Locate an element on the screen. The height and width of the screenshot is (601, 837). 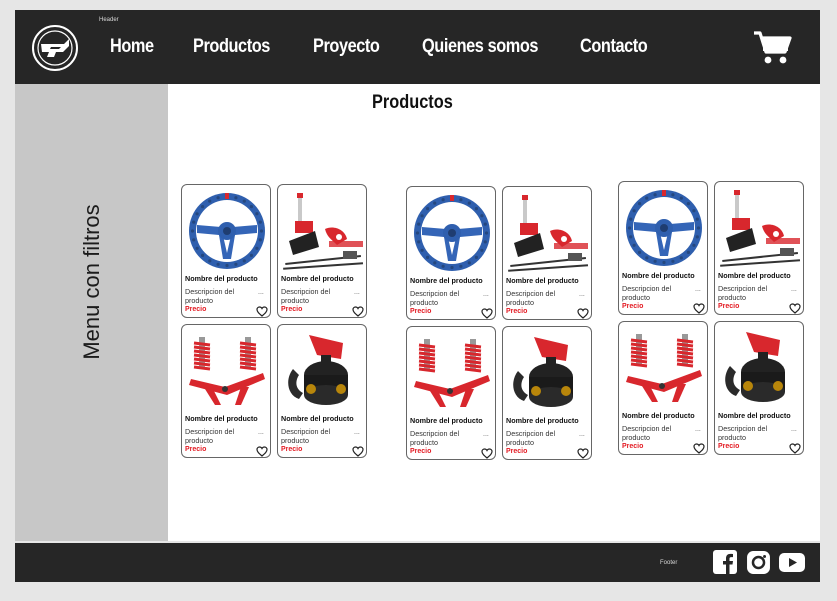
footer-caption: Footer is located at coordinates (669, 563).